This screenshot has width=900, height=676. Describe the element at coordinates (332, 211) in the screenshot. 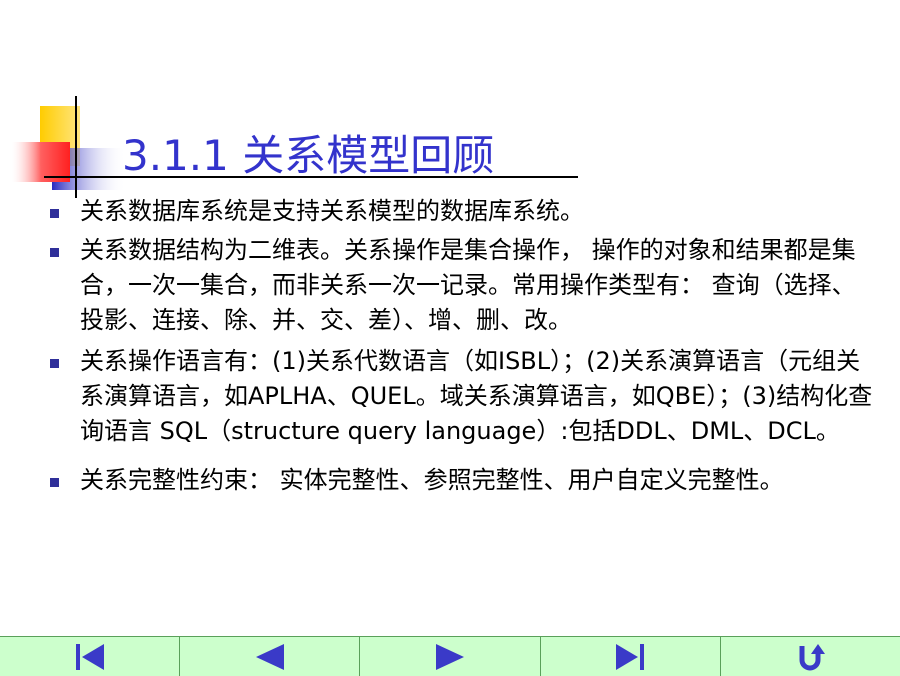

I see `bullet-text: 关系数据库系统是支持关系模型的数据库系统。` at that location.